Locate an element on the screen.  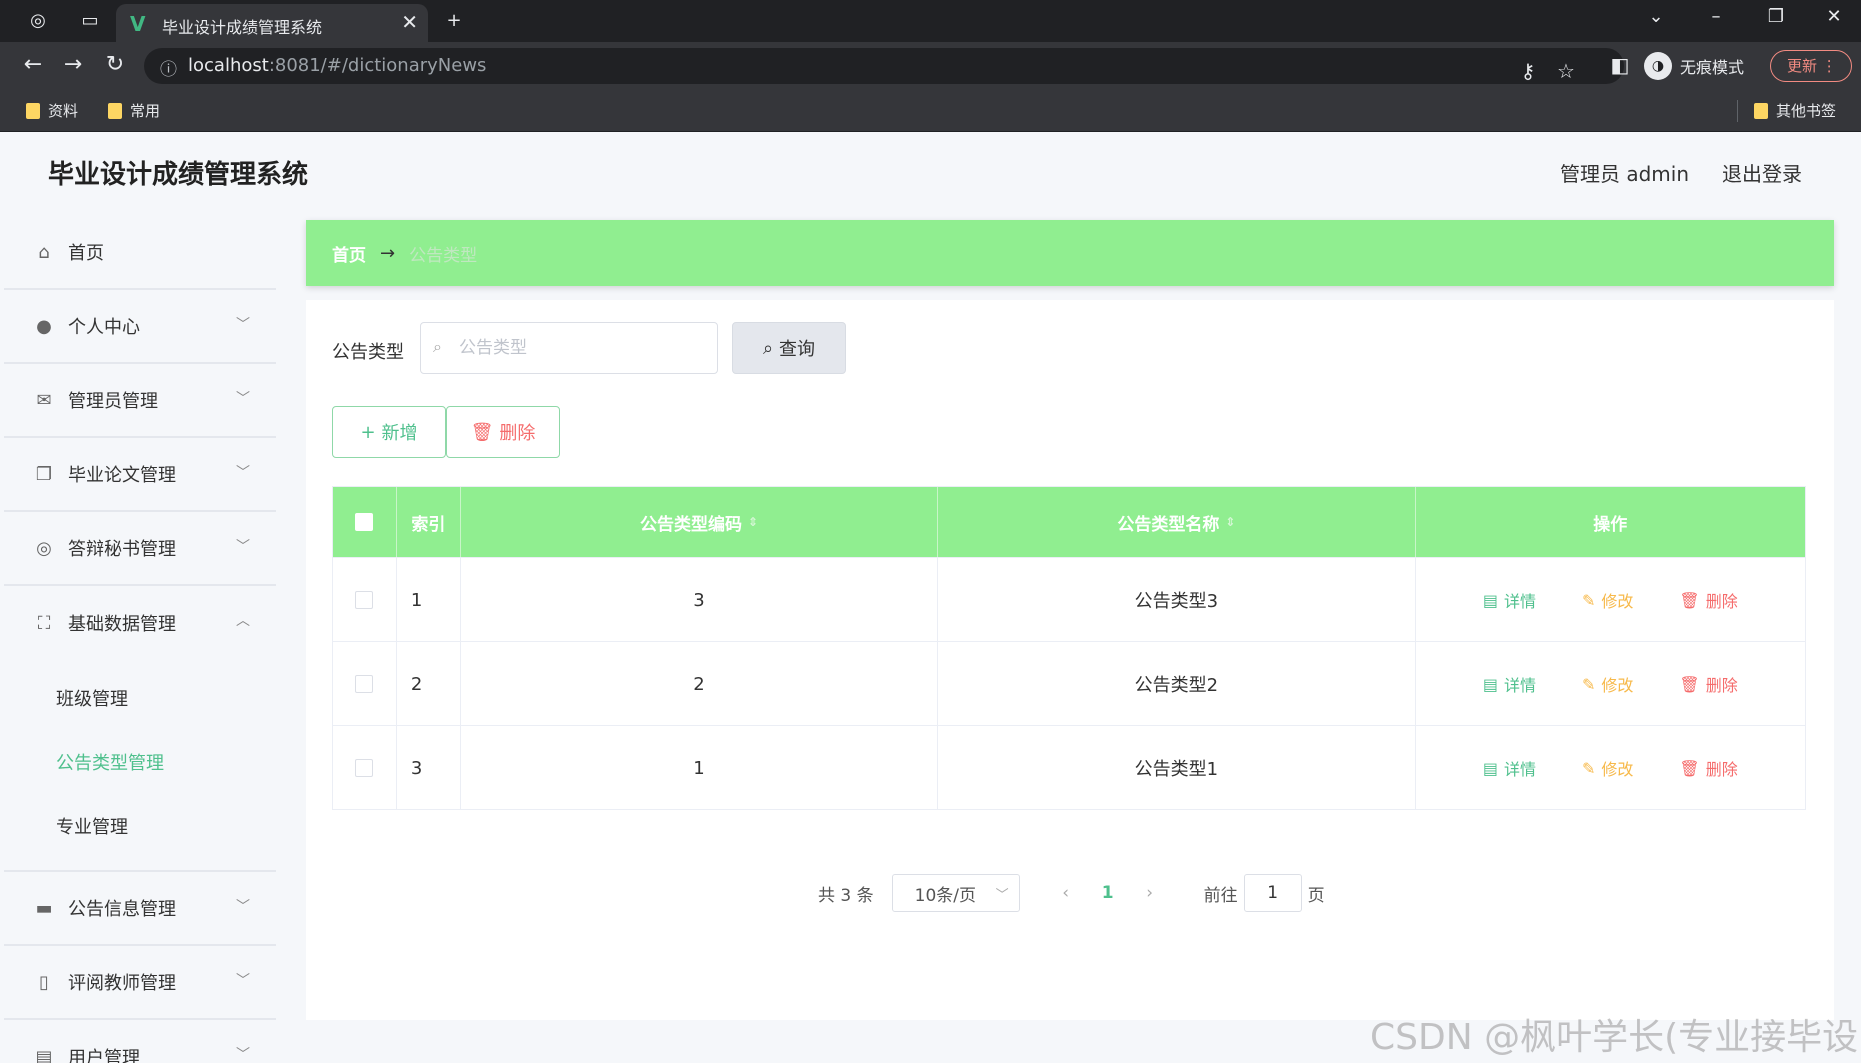
star-icon: ☆ is located at coordinates (1566, 71).